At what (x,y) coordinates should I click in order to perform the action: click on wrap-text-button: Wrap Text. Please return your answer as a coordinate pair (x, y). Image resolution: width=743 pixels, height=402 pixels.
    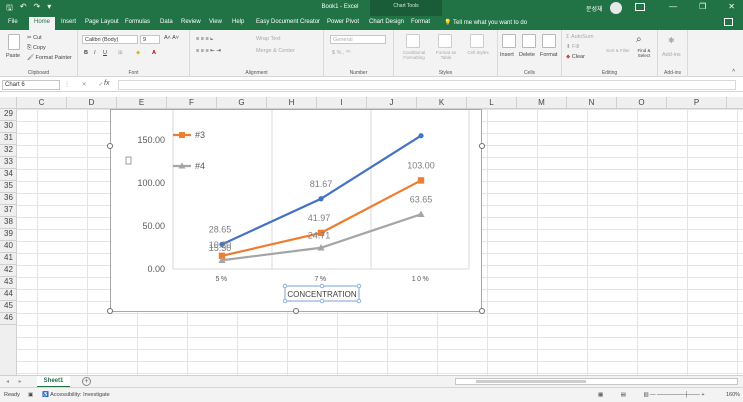
    Looking at the image, I should click on (268, 39).